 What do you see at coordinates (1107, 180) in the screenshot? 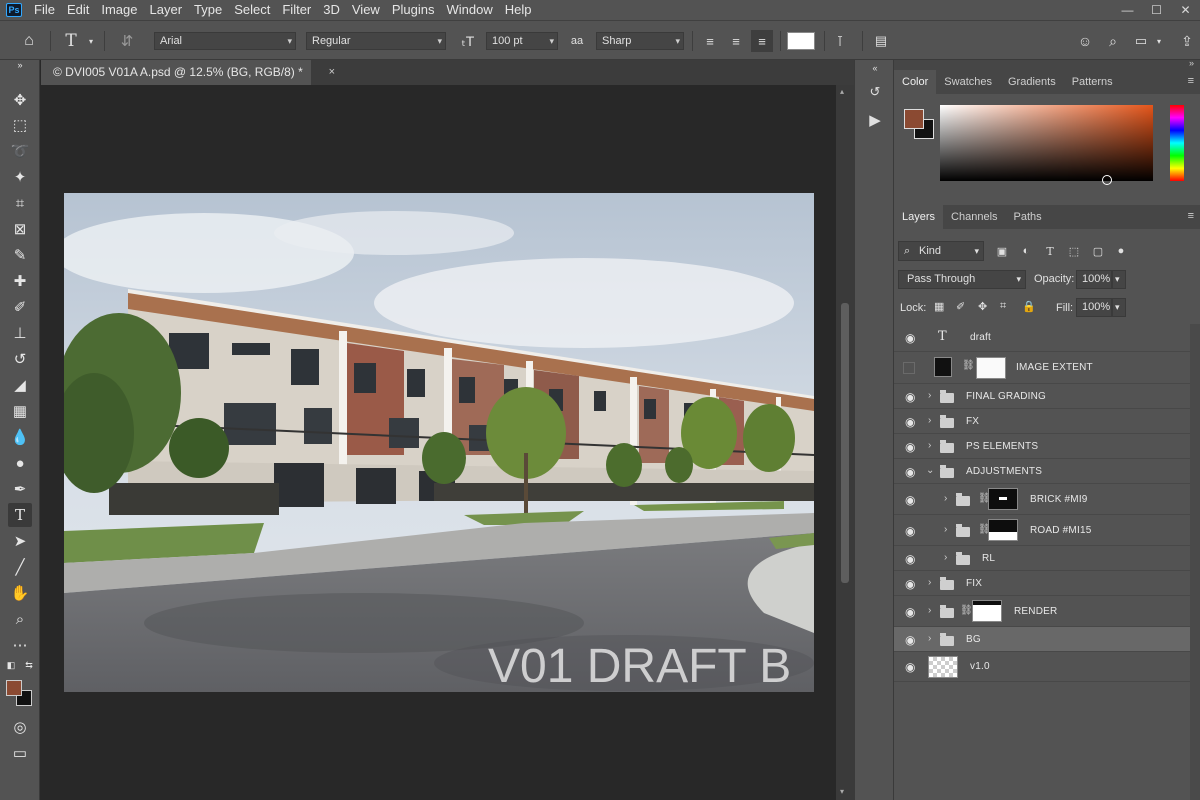
I see `color-picker-ring` at bounding box center [1107, 180].